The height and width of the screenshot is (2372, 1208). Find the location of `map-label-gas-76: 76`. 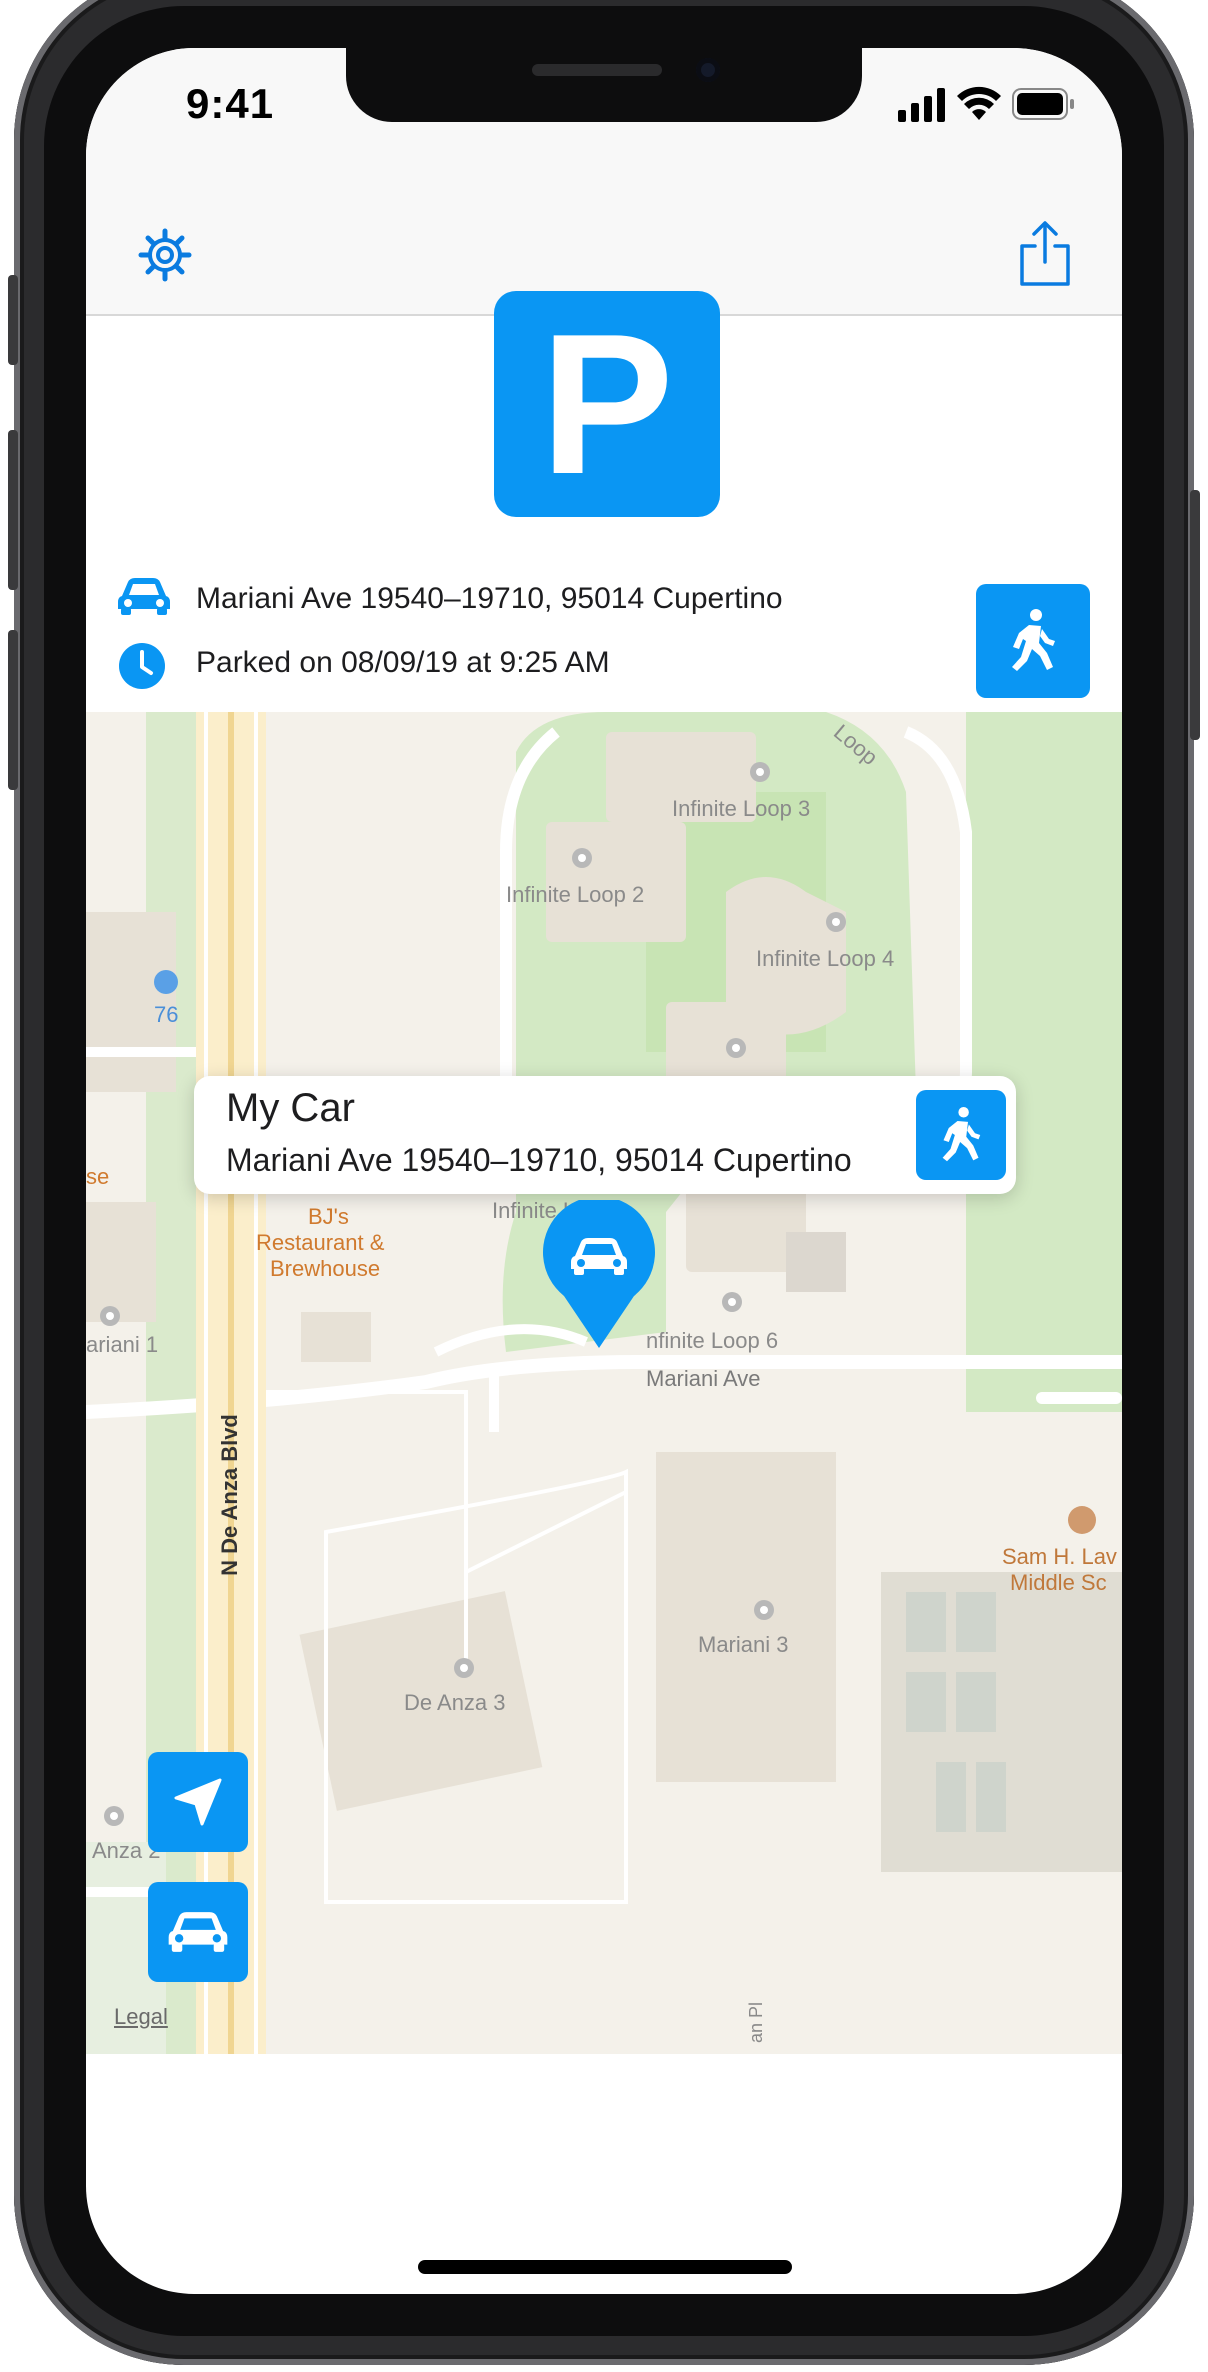

map-label-gas-76: 76 is located at coordinates (166, 1014).